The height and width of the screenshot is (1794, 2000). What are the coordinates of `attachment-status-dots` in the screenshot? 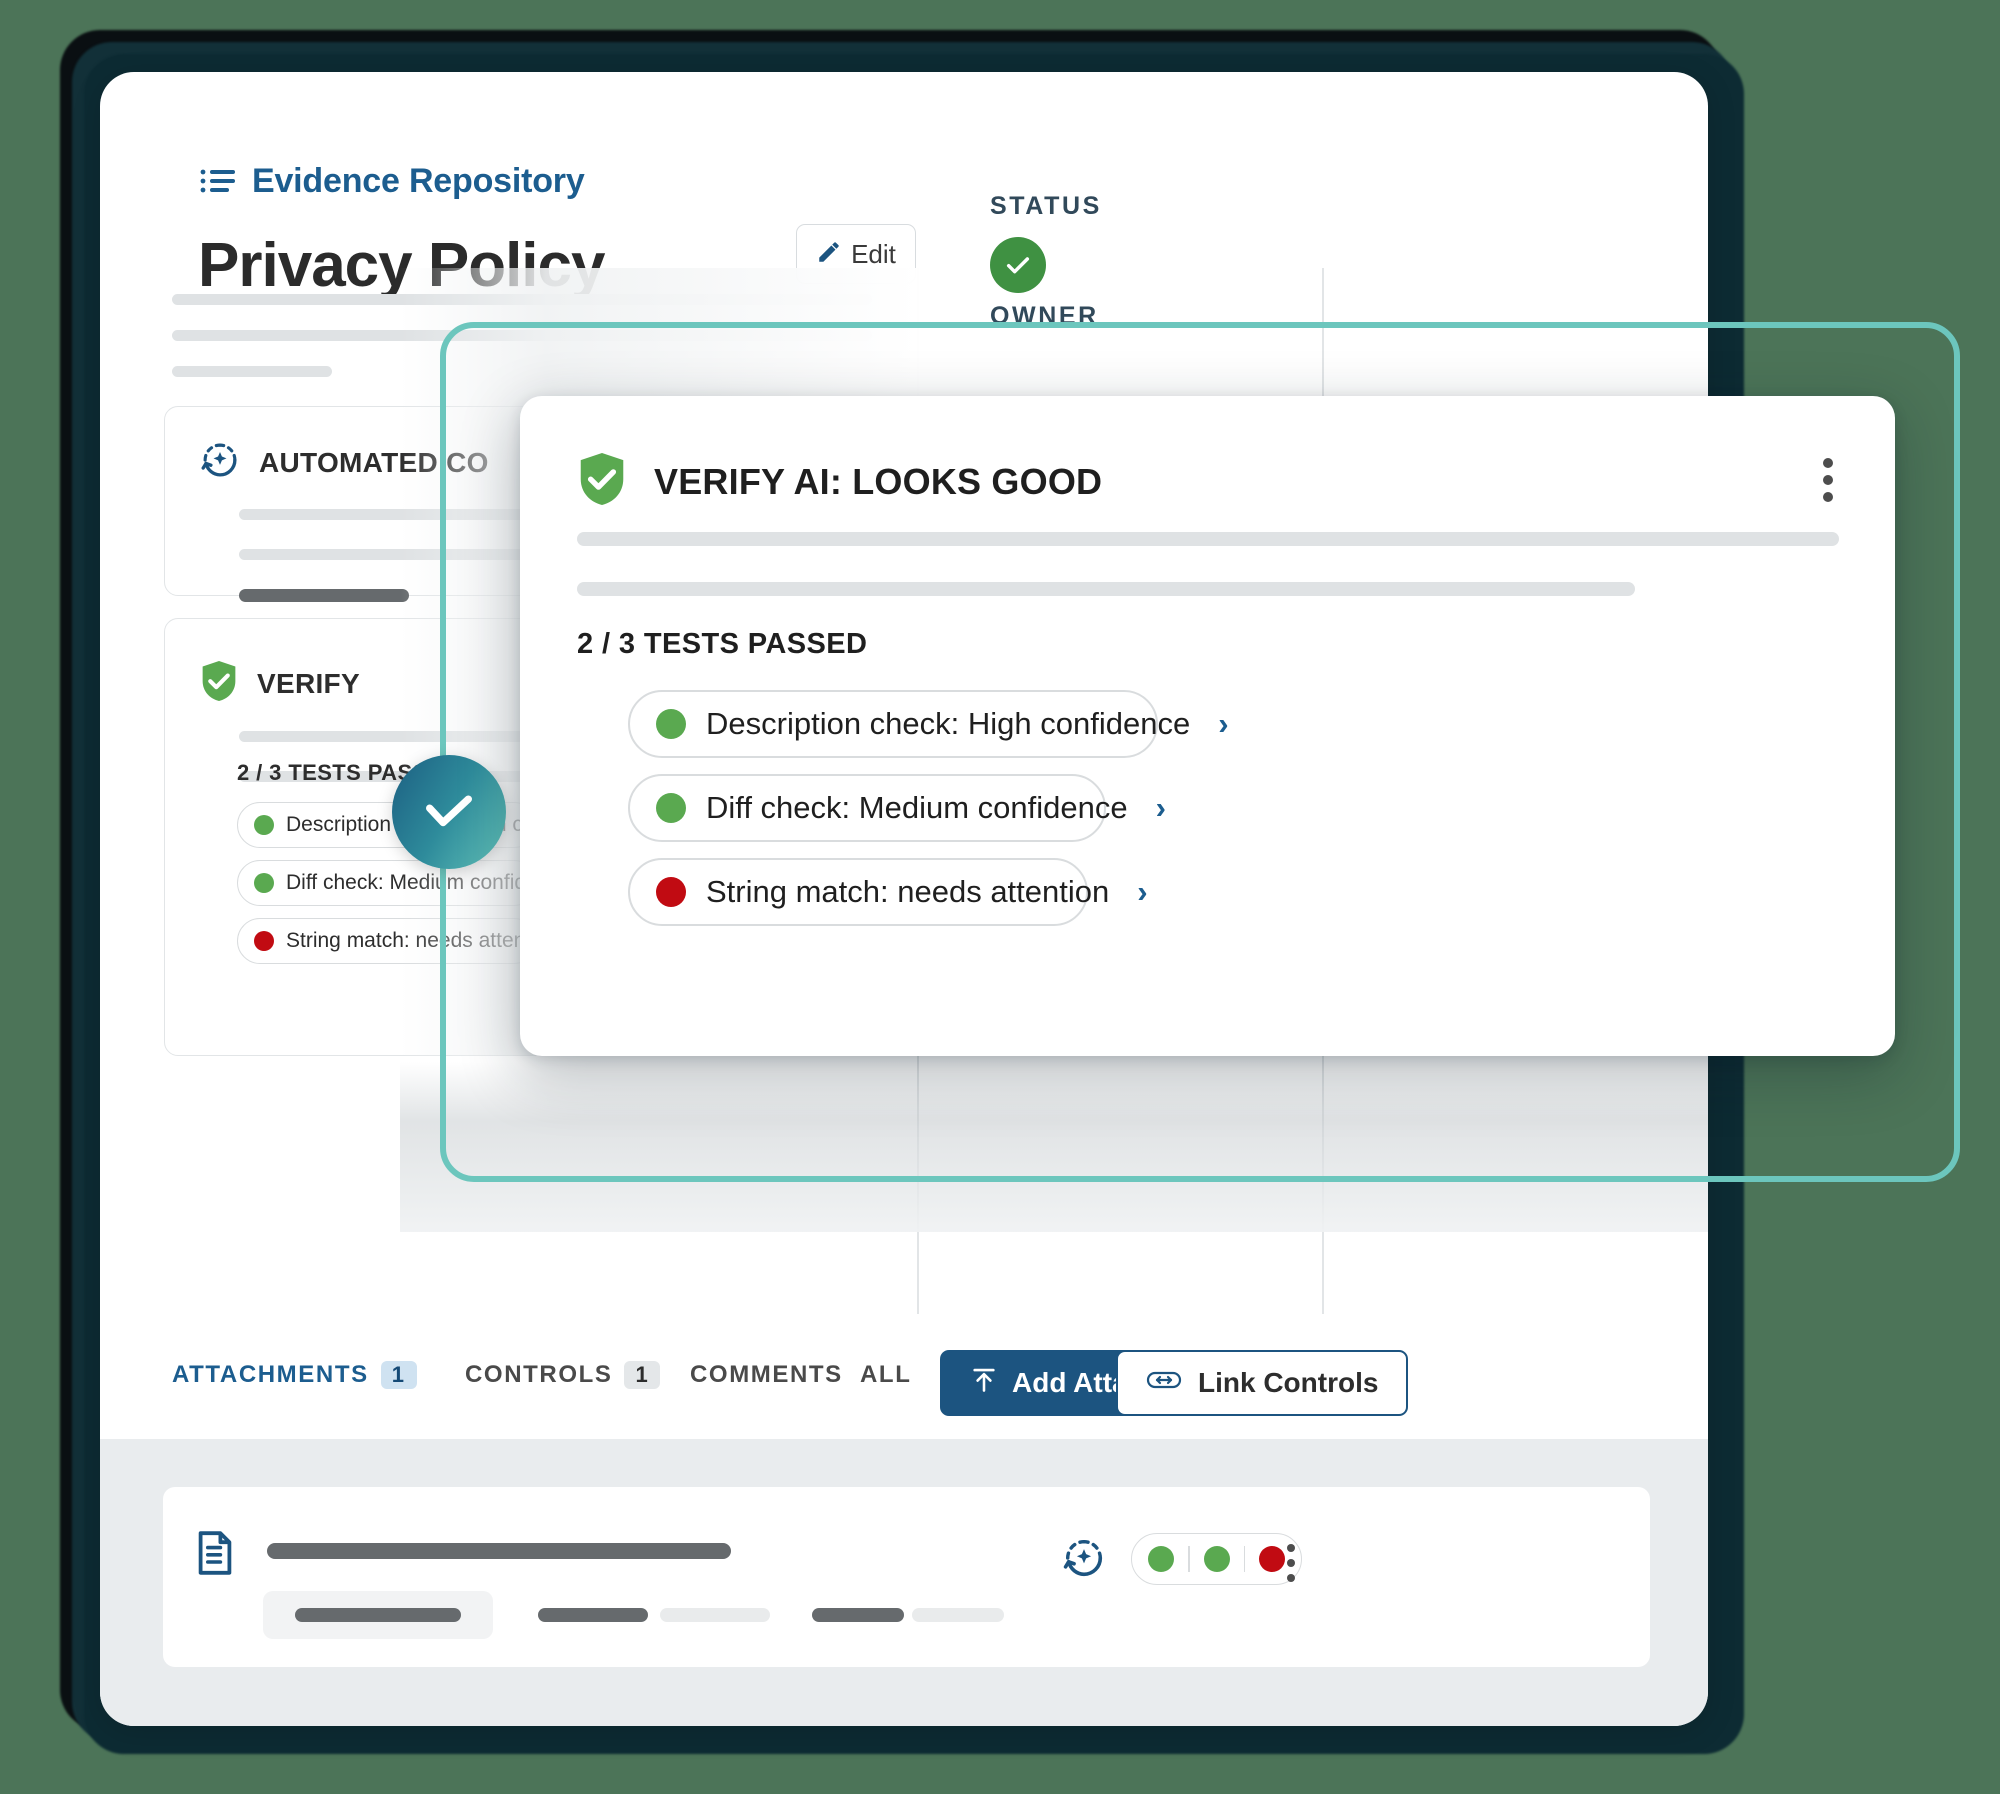 It's located at (1216, 1559).